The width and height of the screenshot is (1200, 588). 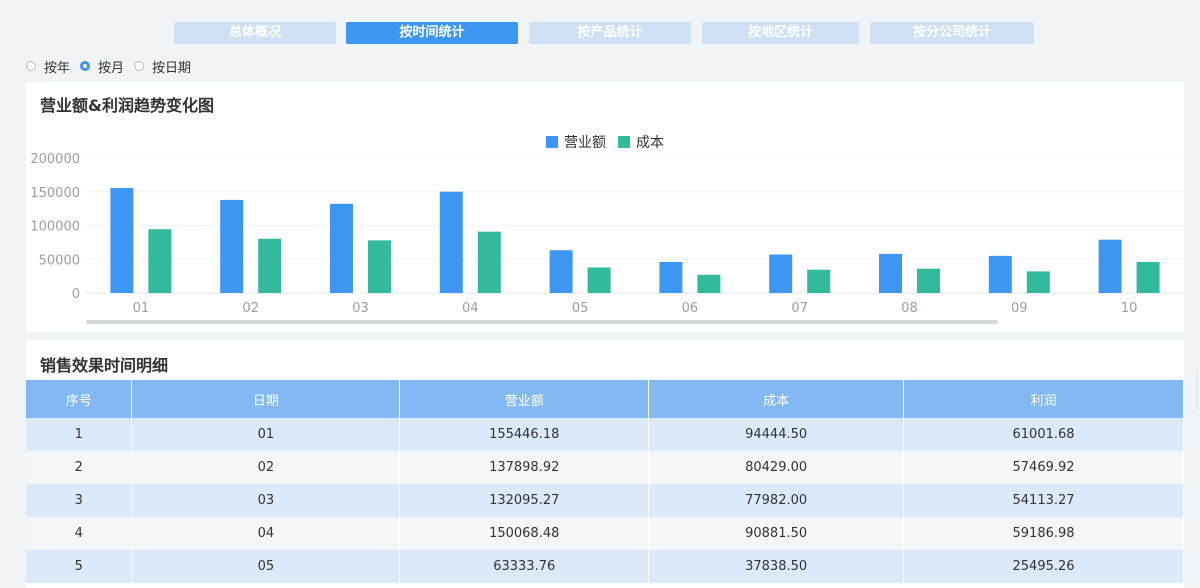 I want to click on period-radio-group: 按年 按月 按日期, so click(x=113, y=66).